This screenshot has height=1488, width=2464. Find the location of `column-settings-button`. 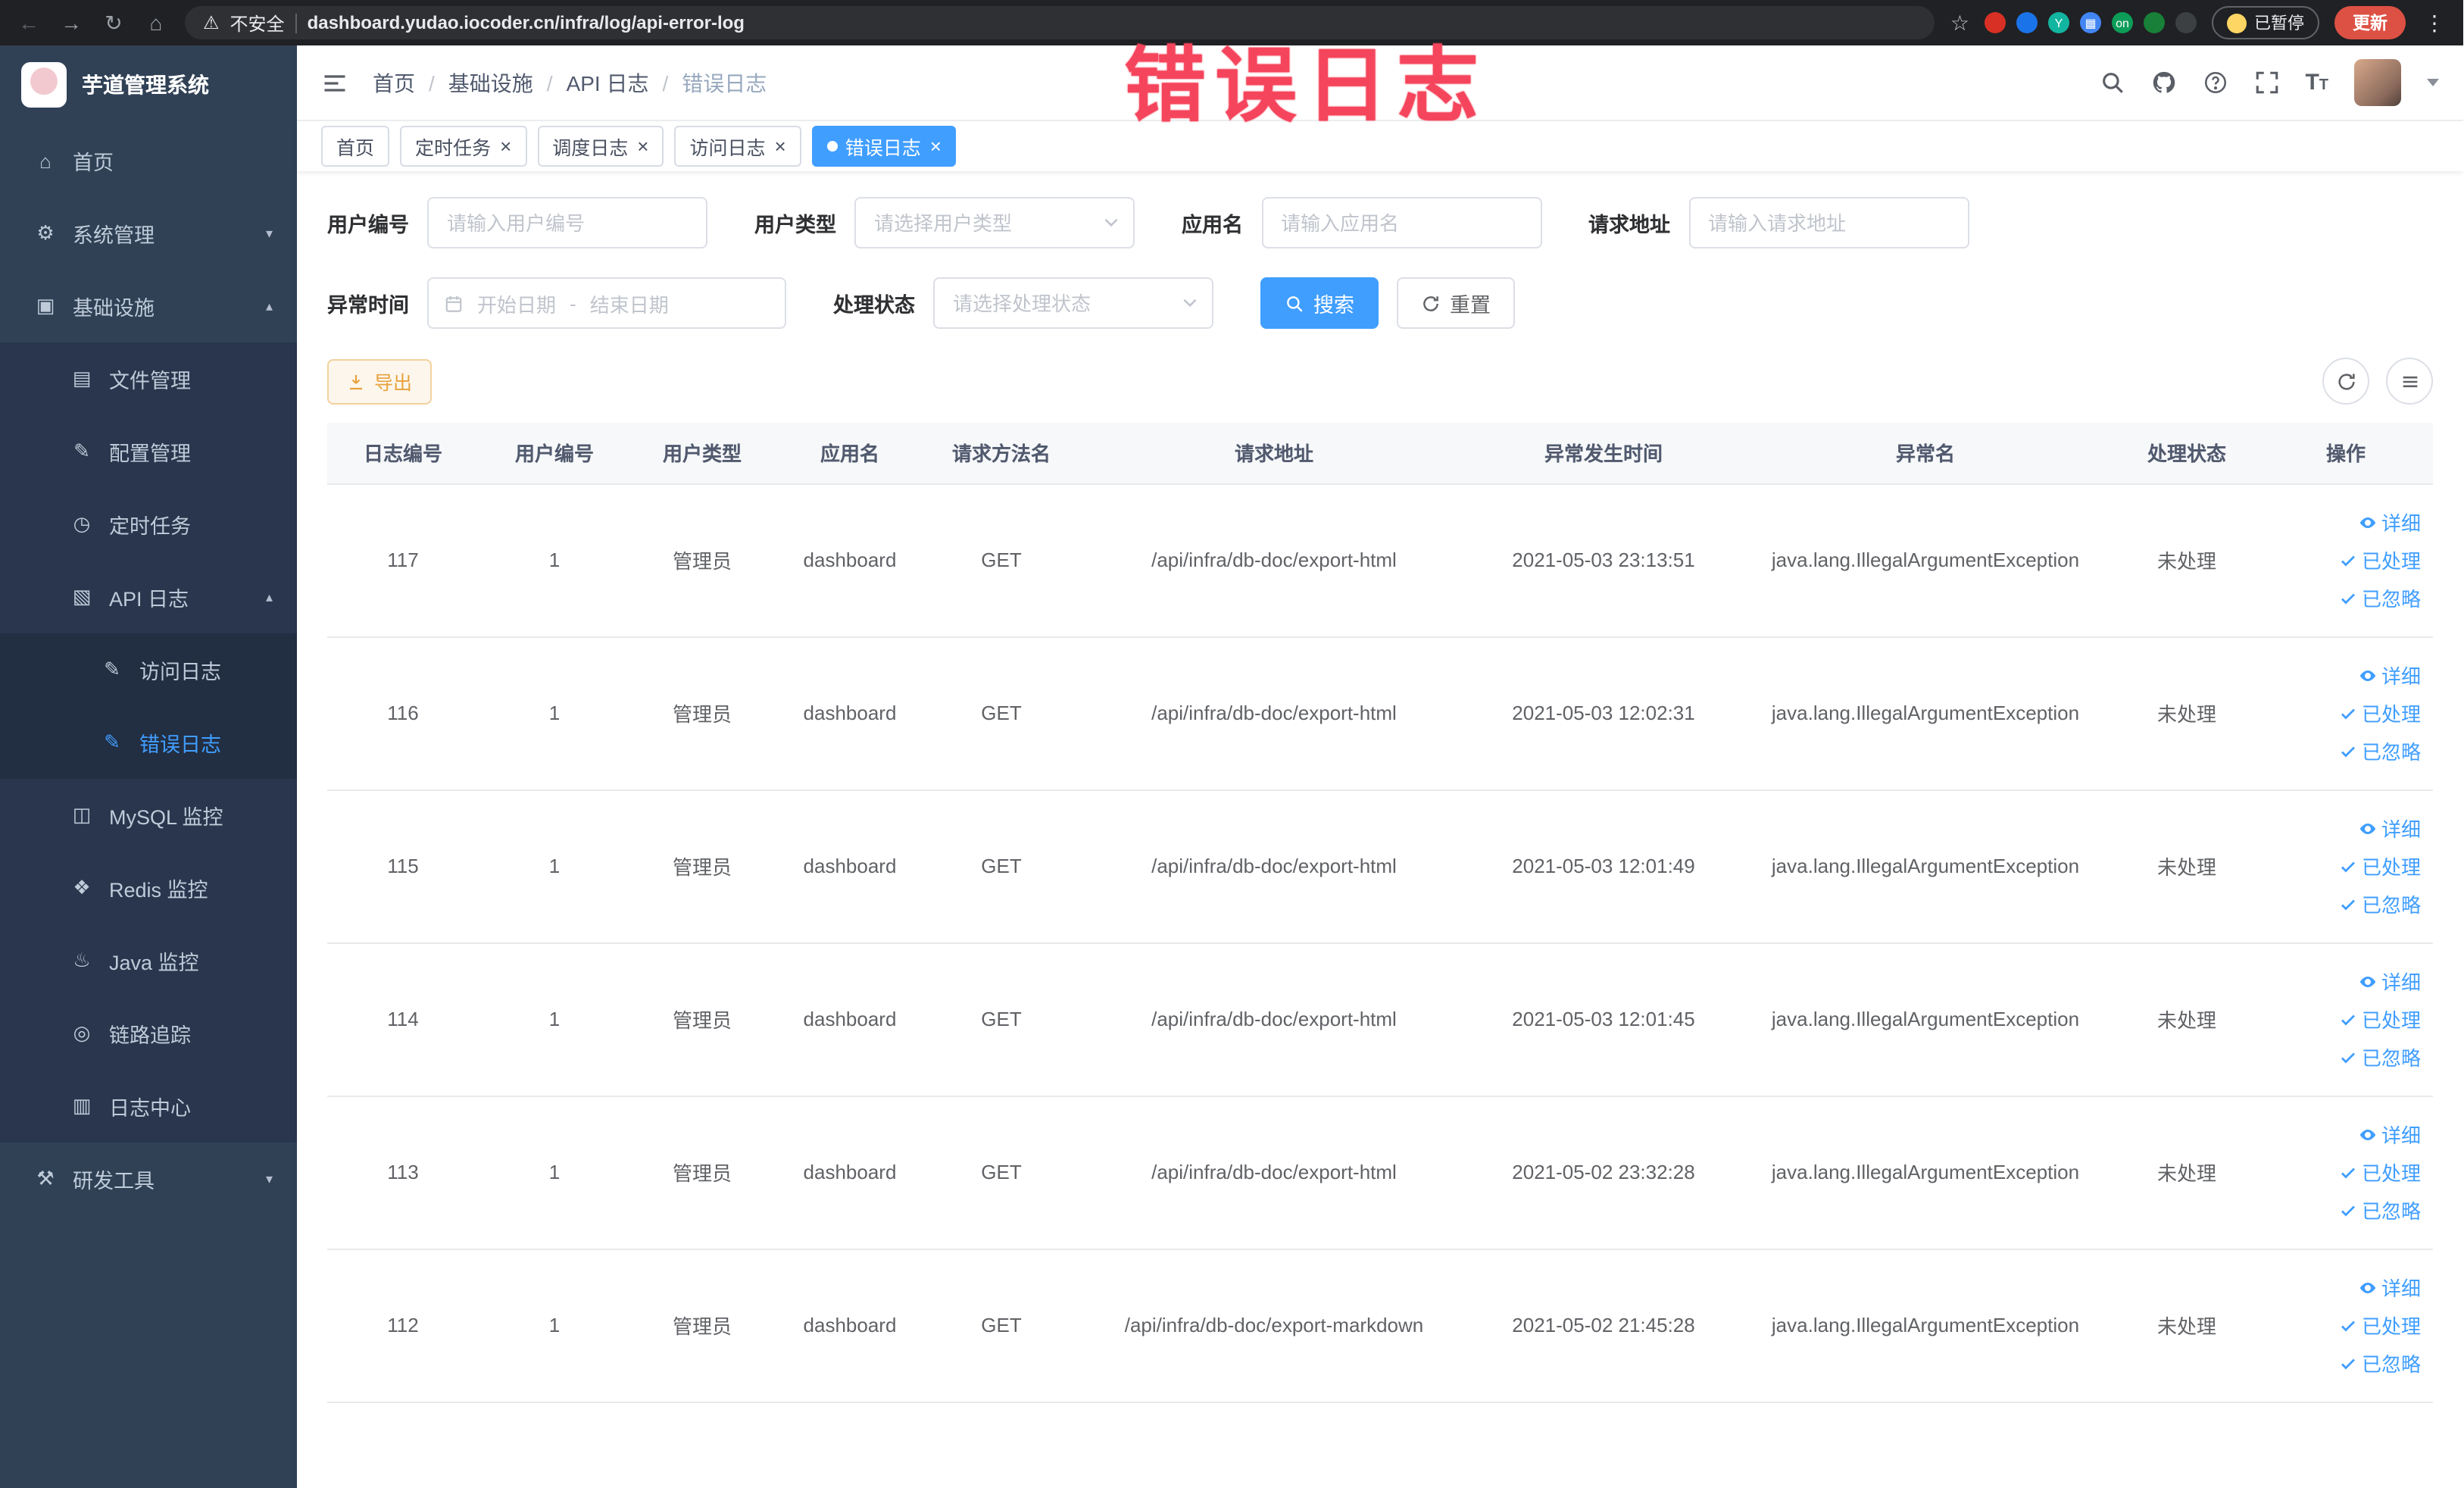

column-settings-button is located at coordinates (2409, 381).